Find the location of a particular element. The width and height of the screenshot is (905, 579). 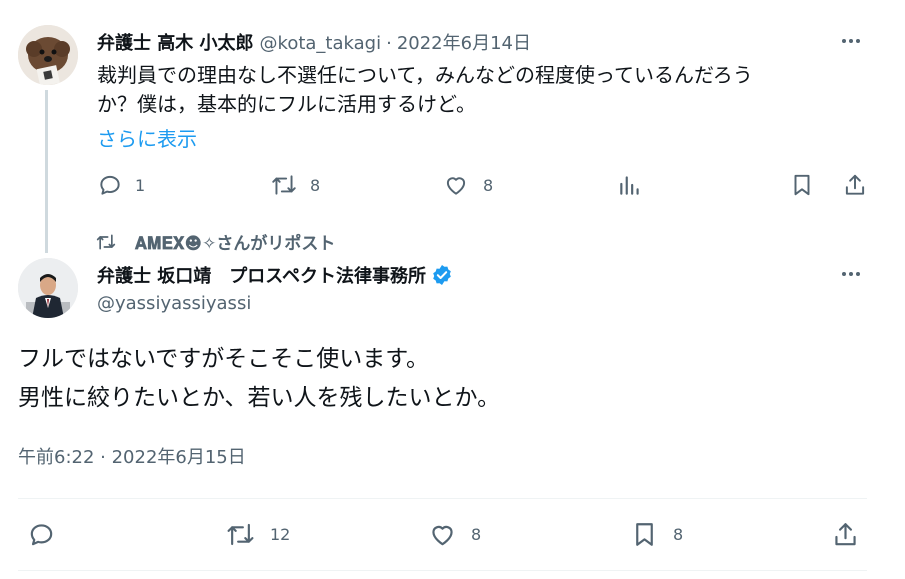

repost-count: 12 is located at coordinates (280, 534).